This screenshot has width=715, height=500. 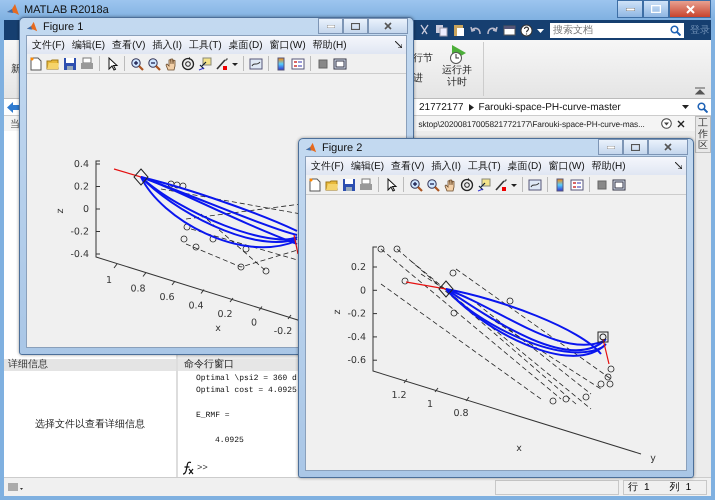 I want to click on maximize-icon, so click(x=355, y=26).